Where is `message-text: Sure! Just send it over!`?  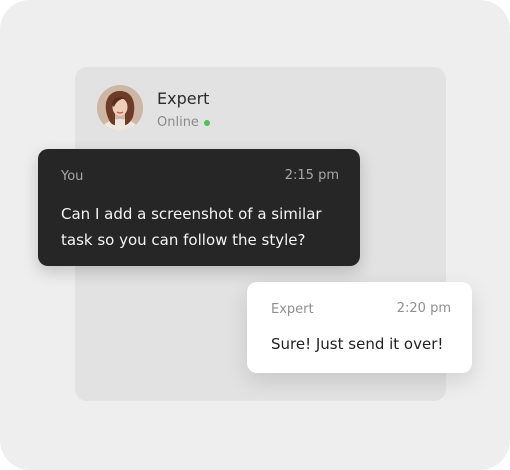
message-text: Sure! Just send it over! is located at coordinates (357, 344).